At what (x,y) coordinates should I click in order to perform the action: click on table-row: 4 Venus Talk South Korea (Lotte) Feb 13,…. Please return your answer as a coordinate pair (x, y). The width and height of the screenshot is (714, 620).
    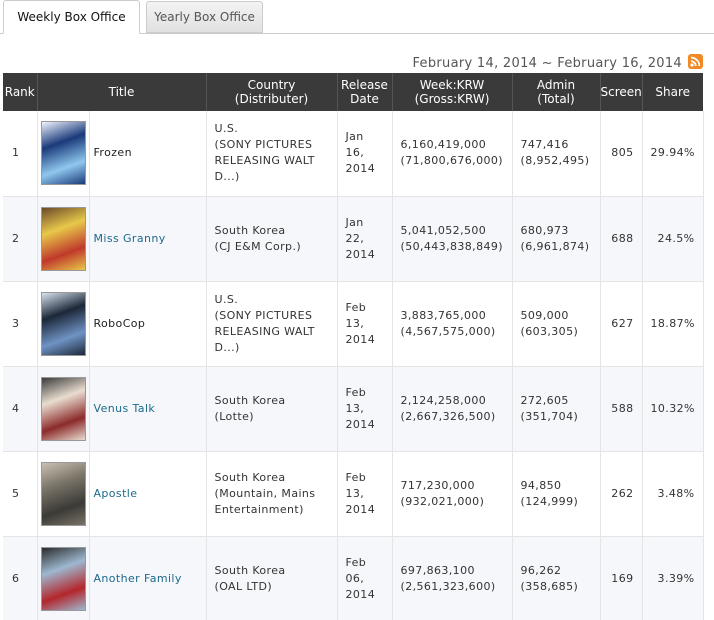
    Looking at the image, I should click on (353, 409).